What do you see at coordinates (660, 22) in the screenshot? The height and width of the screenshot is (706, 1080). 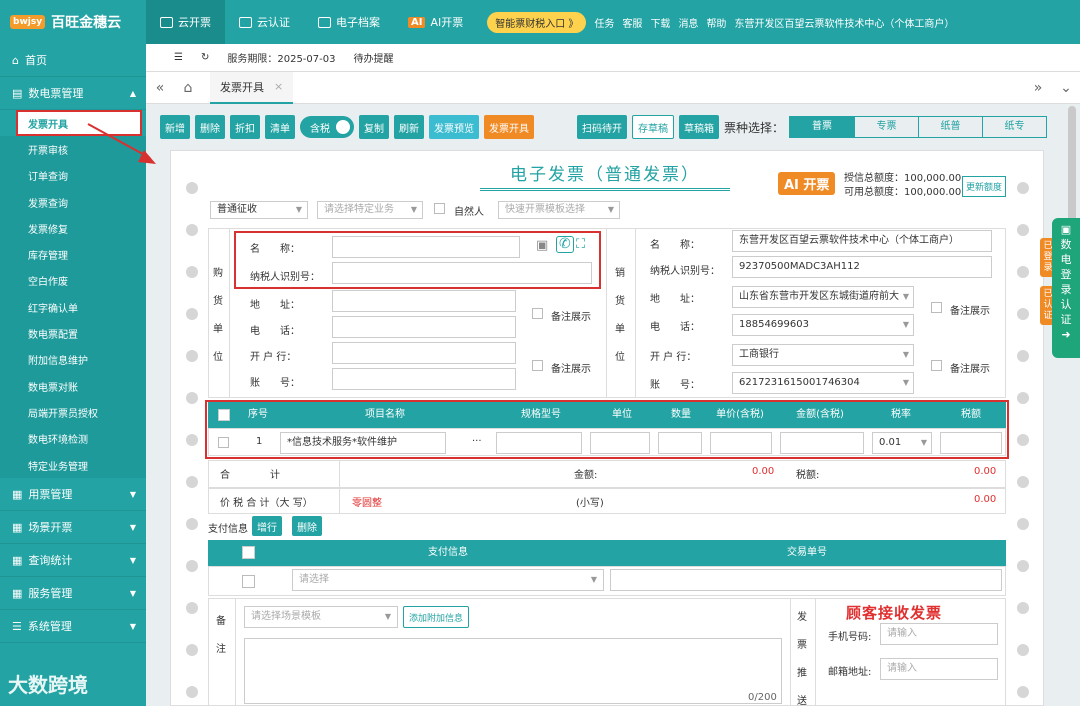 I see `download-link: 下载` at bounding box center [660, 22].